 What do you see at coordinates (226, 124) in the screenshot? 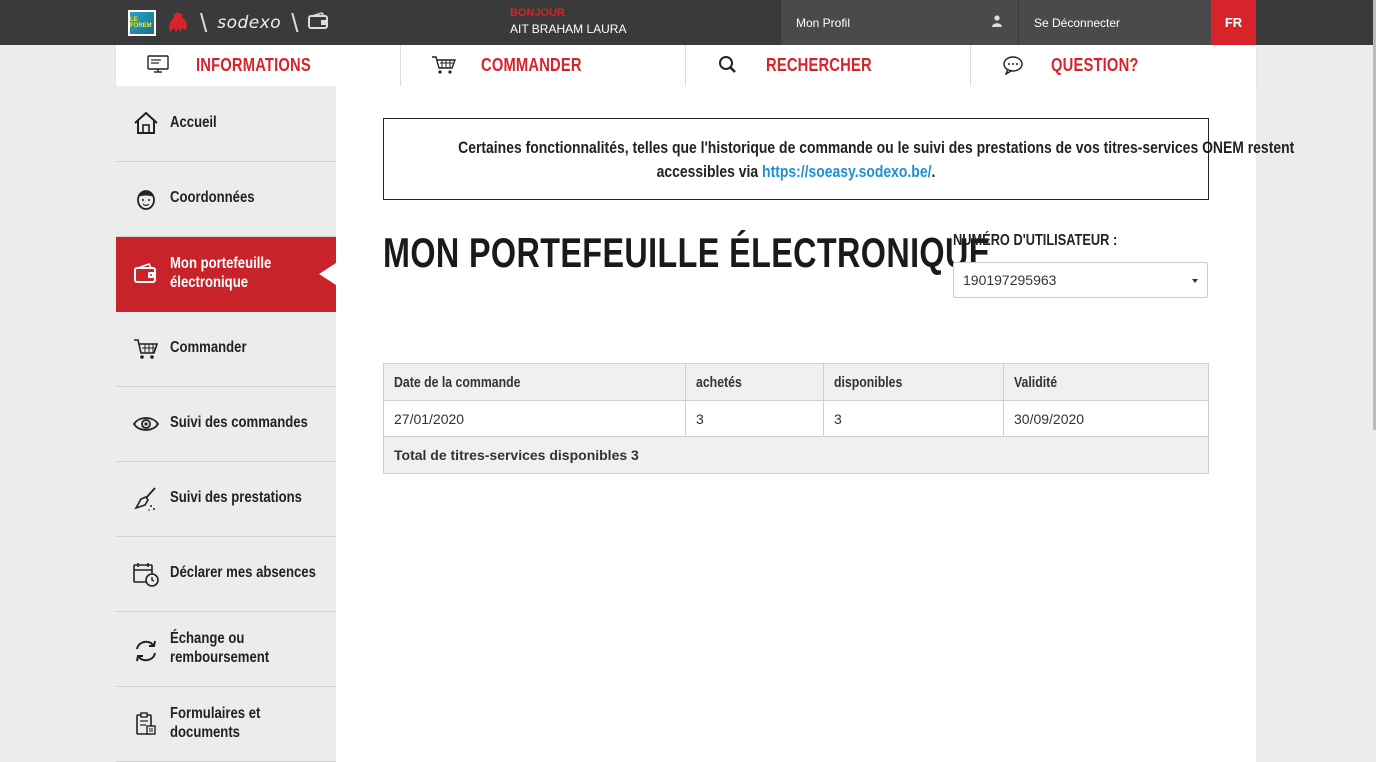
I see `sidebar-item-accueil: Accueil` at bounding box center [226, 124].